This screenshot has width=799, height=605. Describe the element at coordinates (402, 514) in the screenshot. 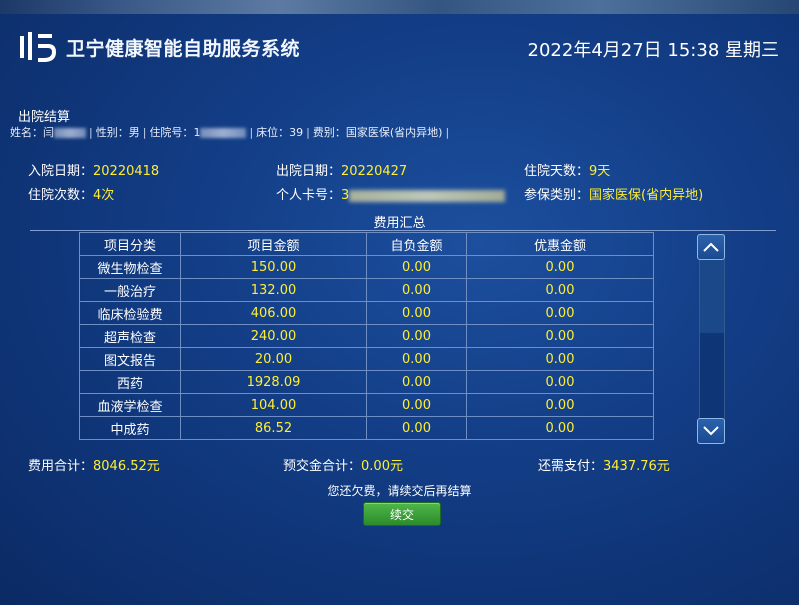

I see `top-up-button: 续交` at that location.